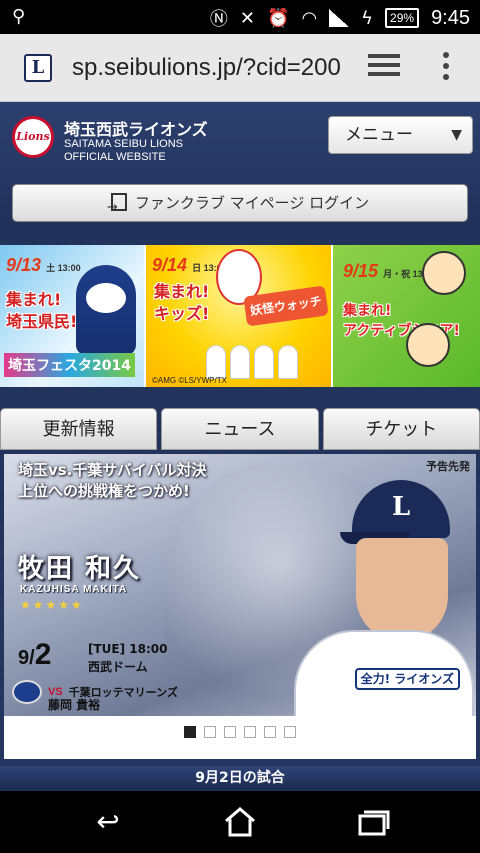 This screenshot has height=853, width=480. I want to click on menu-select: メニュー ▼, so click(400, 135).